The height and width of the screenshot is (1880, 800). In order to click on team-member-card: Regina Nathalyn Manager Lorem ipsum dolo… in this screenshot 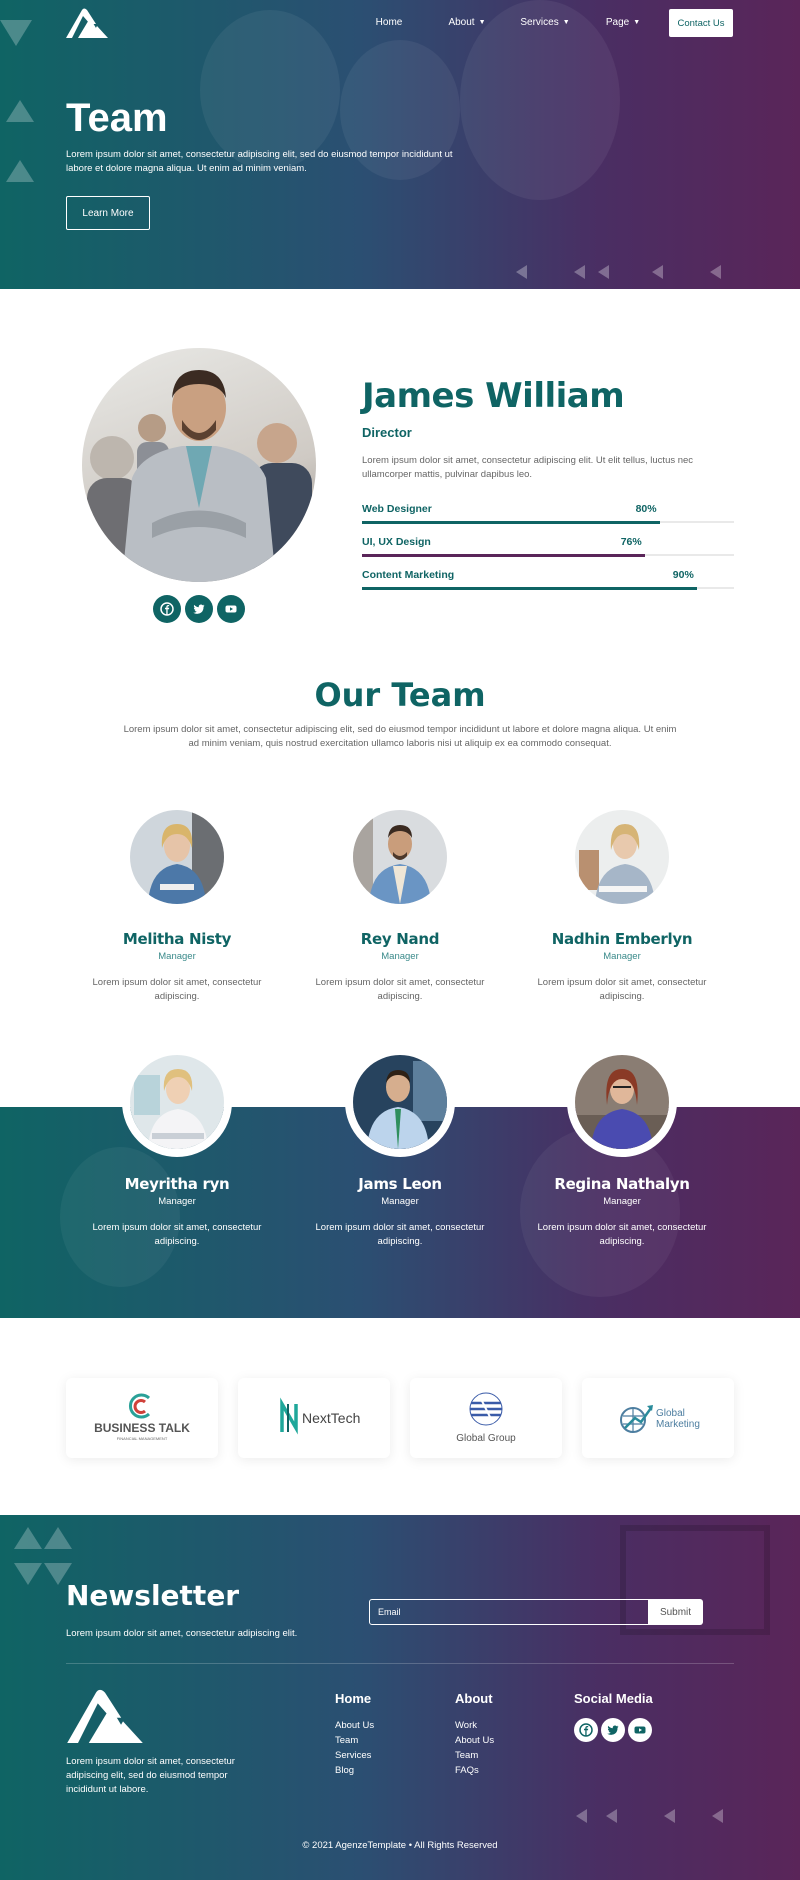, I will do `click(622, 1148)`.